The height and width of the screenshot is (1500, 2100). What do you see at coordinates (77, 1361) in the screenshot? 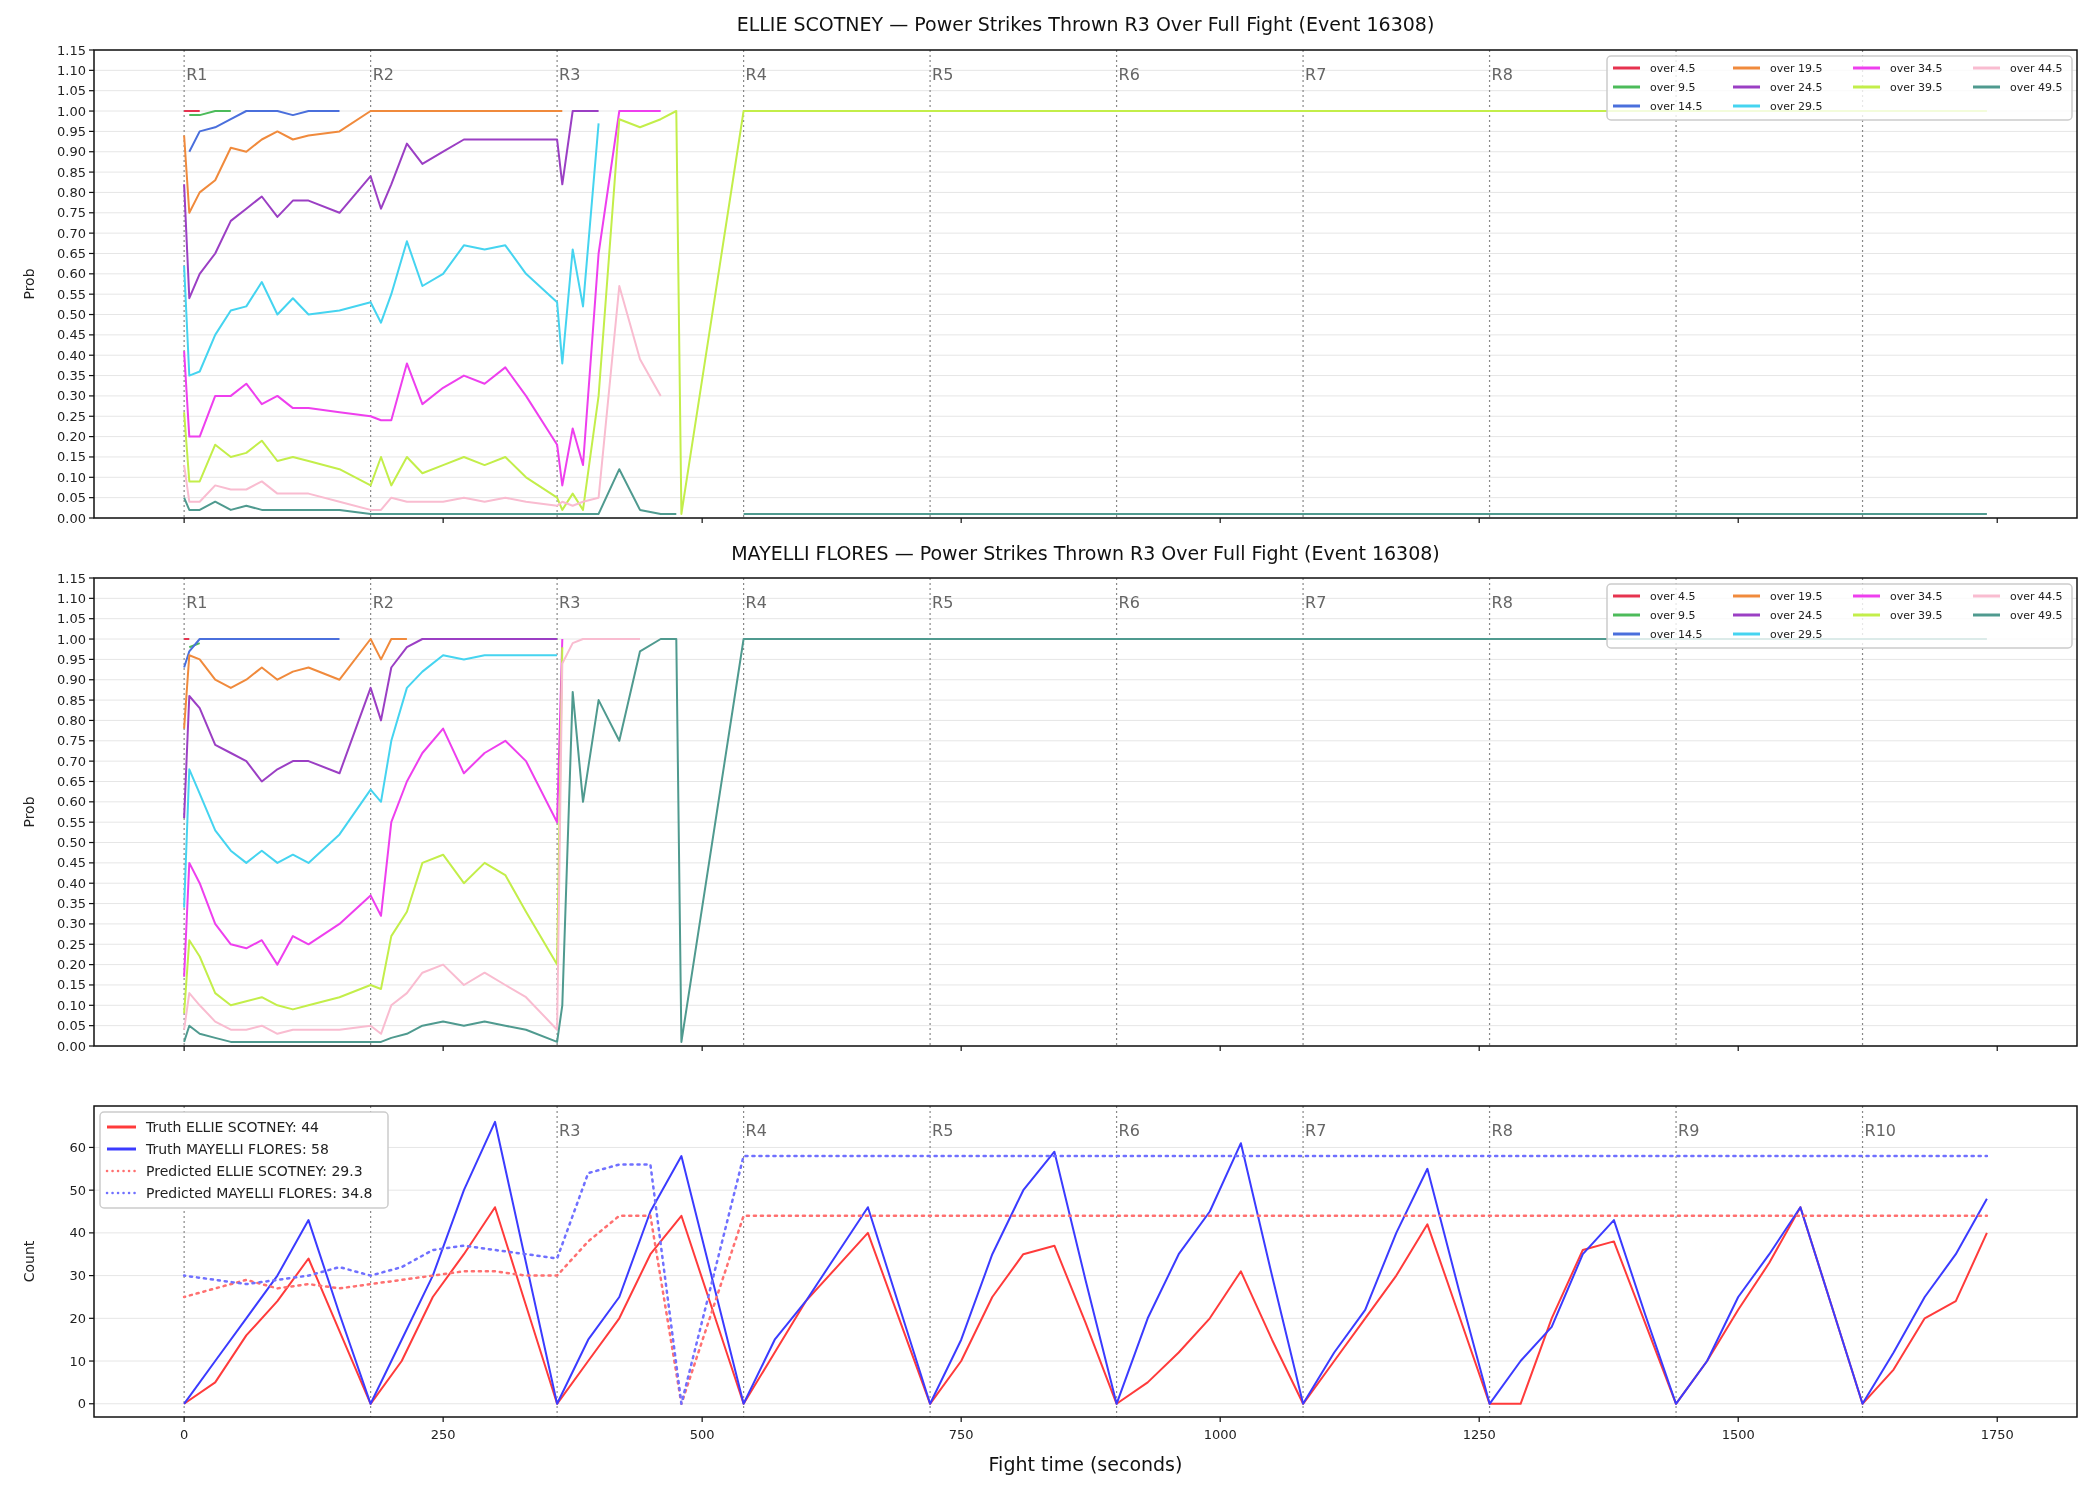
I see `tick-label: 10` at bounding box center [77, 1361].